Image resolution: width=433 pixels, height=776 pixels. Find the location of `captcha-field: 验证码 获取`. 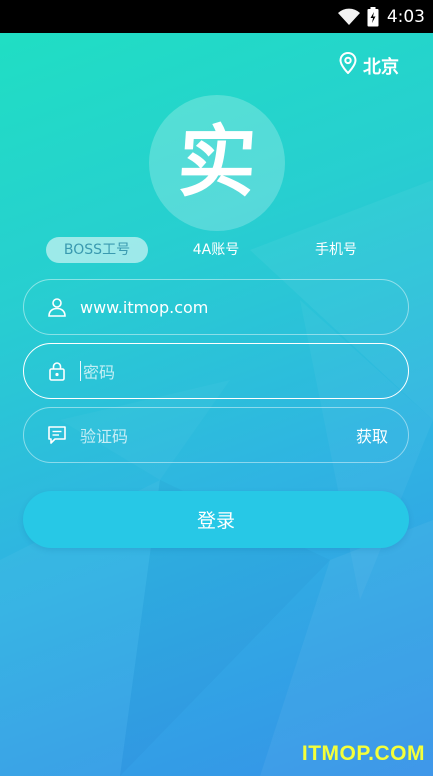

captcha-field: 验证码 获取 is located at coordinates (216, 435).